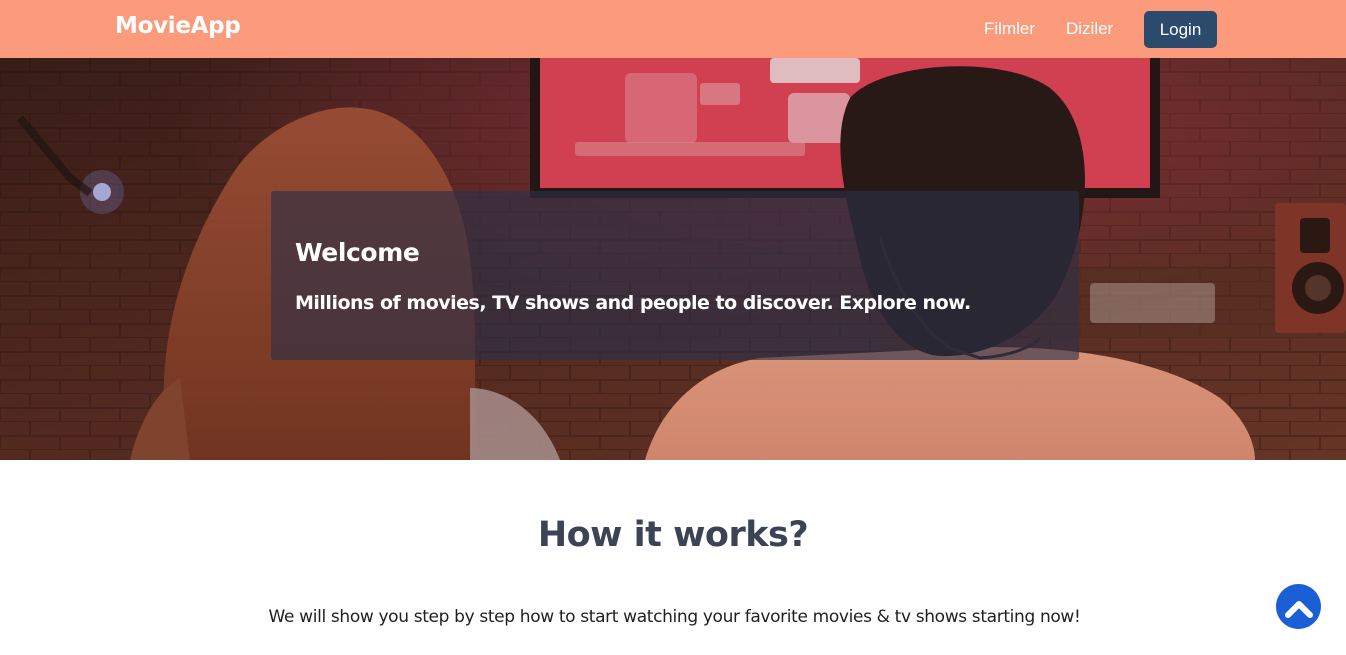  I want to click on navbar: MovieApp Filmler Diziler Login, so click(673, 29).